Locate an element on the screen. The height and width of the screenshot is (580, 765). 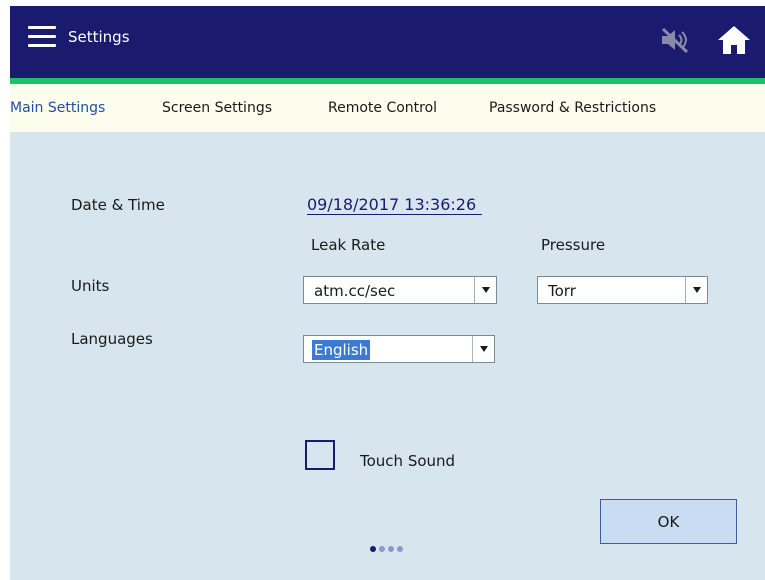
languages-select: English is located at coordinates (399, 349).